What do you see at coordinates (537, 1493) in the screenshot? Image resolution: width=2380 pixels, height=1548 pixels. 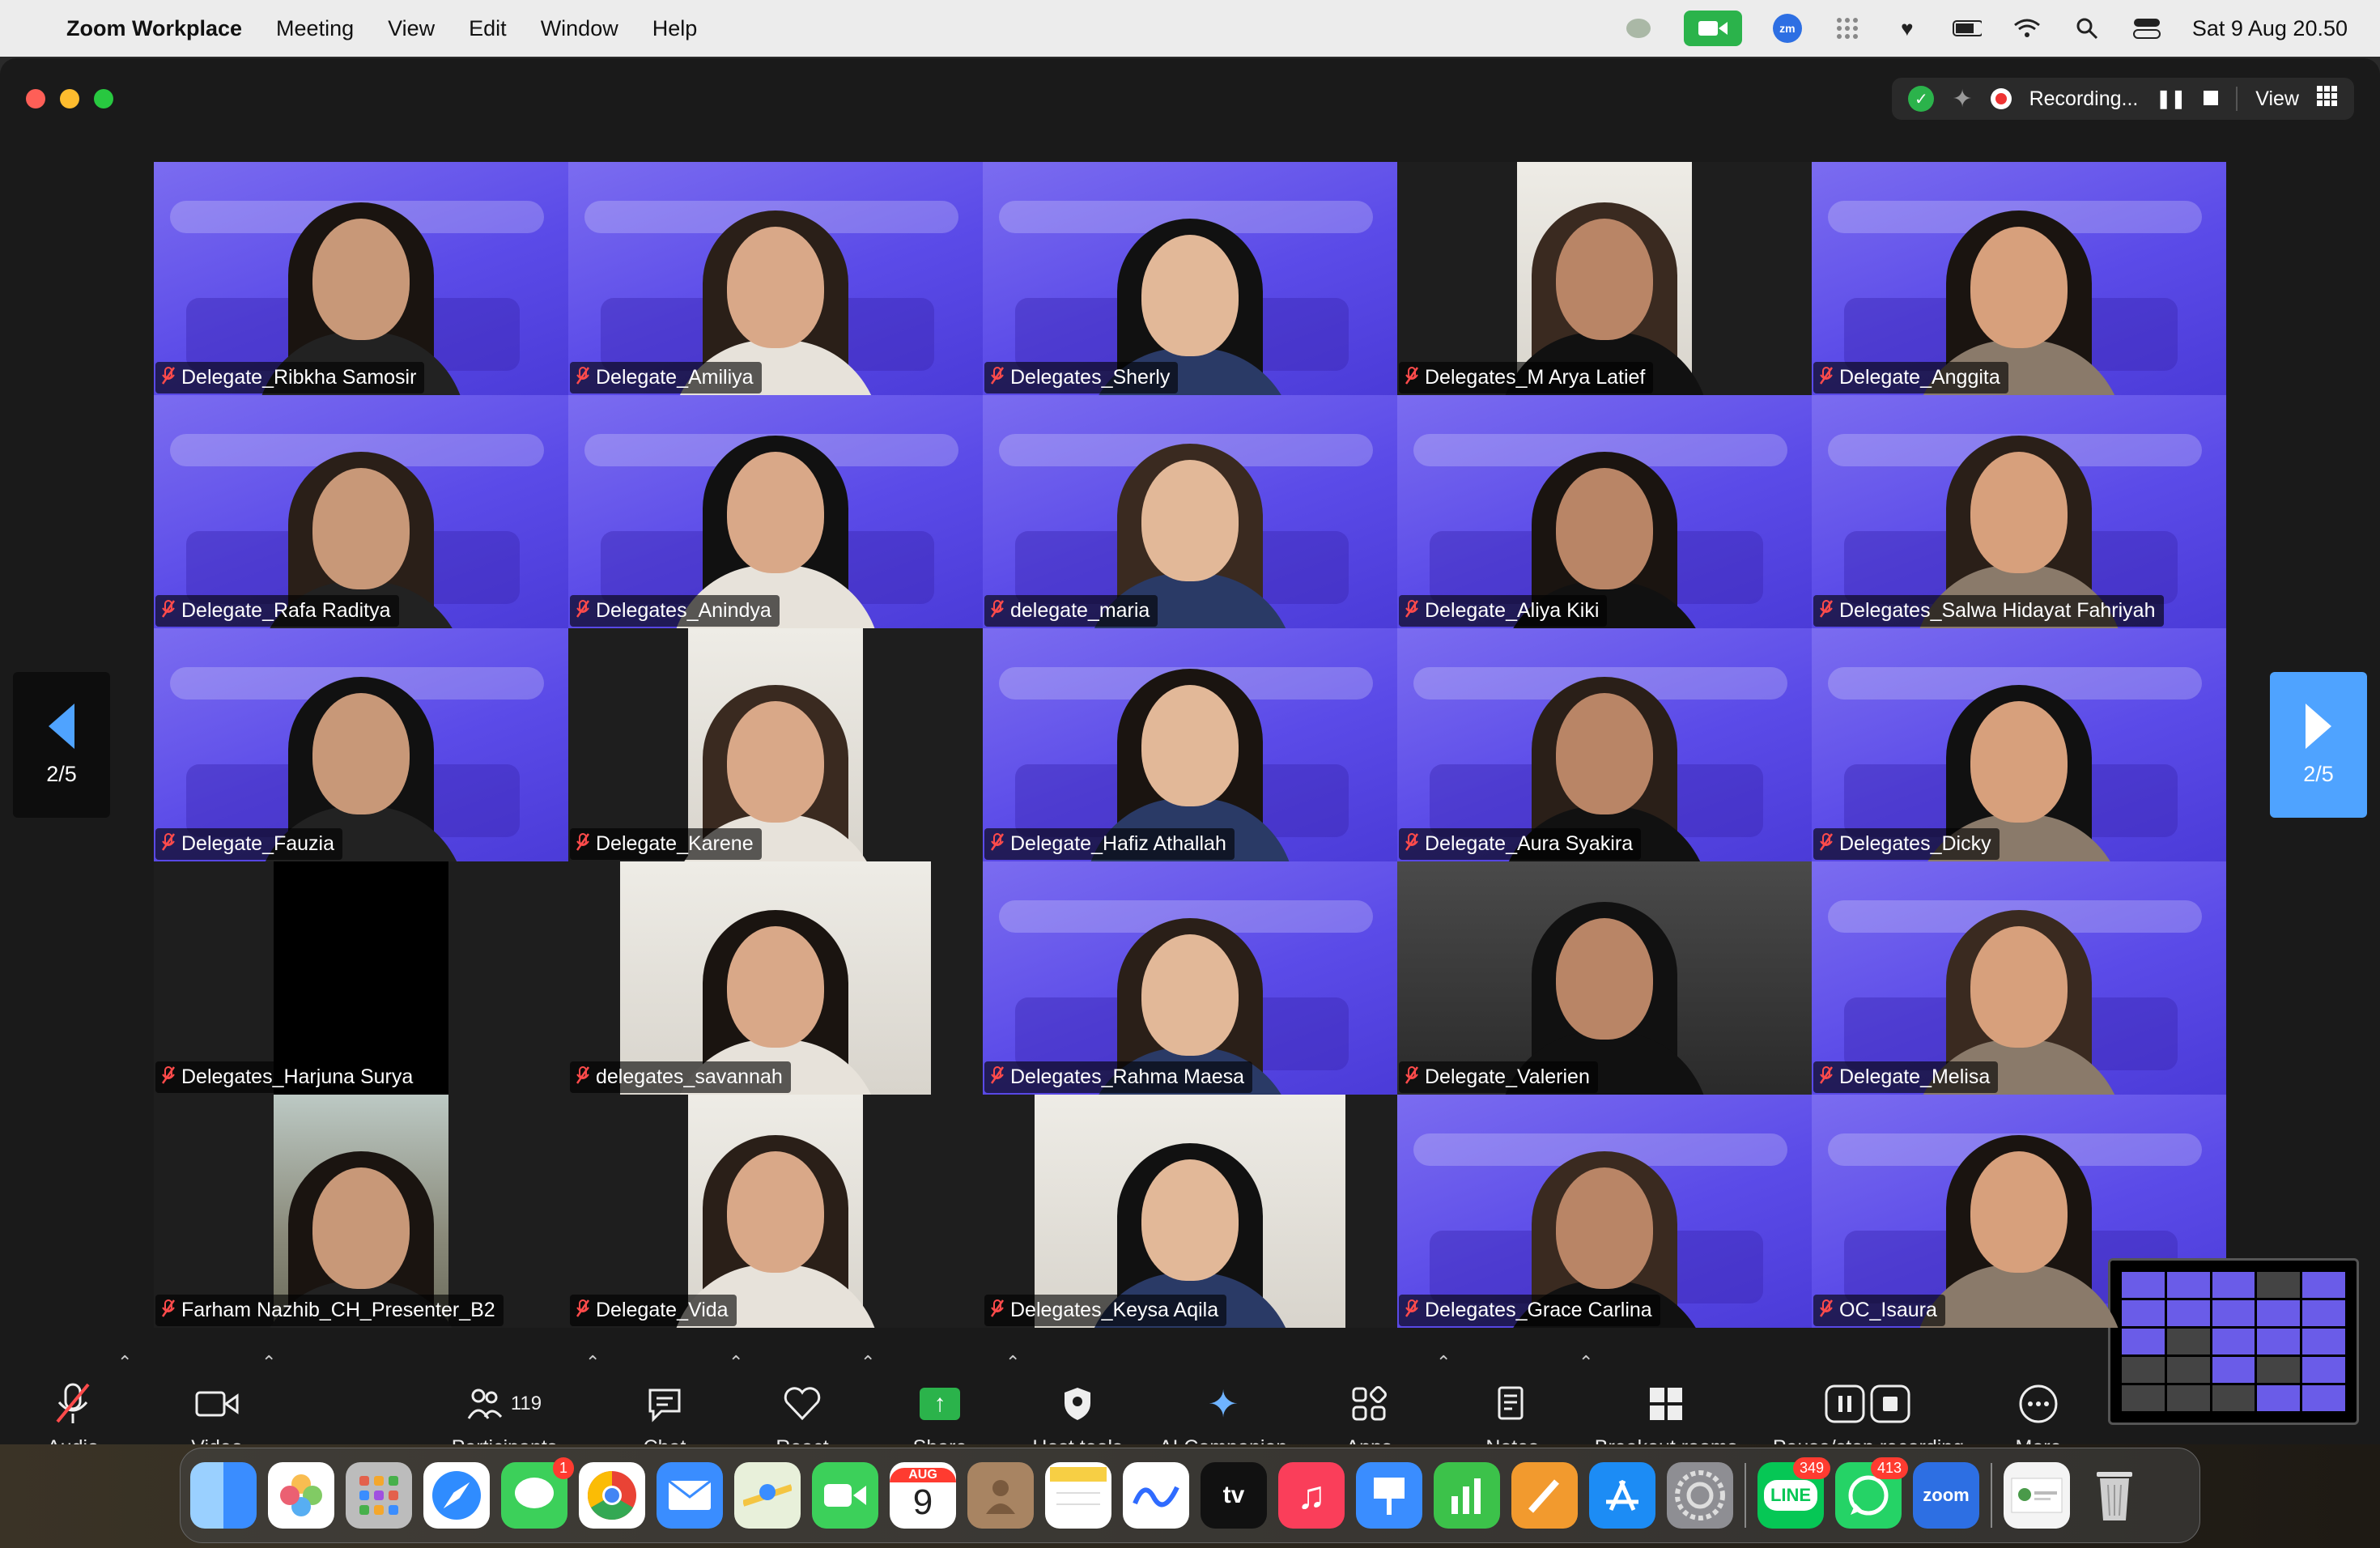 I see `messages-app-icon: 1` at bounding box center [537, 1493].